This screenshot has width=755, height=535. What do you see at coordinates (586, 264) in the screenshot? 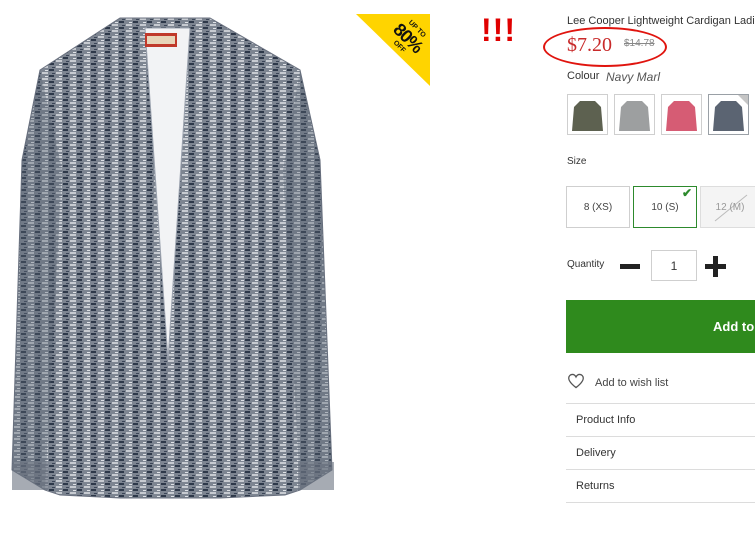
I see `quantity-label: Quantity` at bounding box center [586, 264].